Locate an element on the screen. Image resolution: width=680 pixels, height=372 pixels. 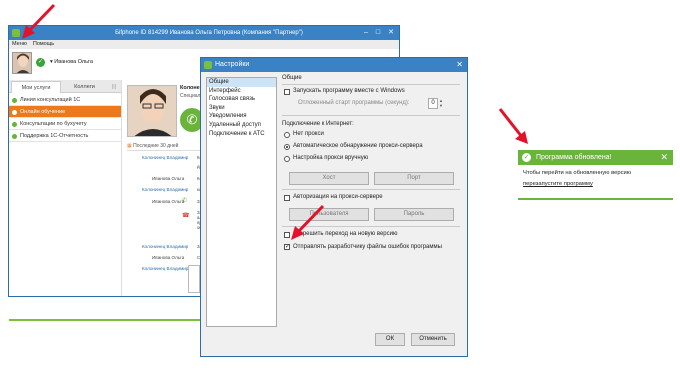
settings-title-bar: Настройки ✕ is located at coordinates (334, 65).